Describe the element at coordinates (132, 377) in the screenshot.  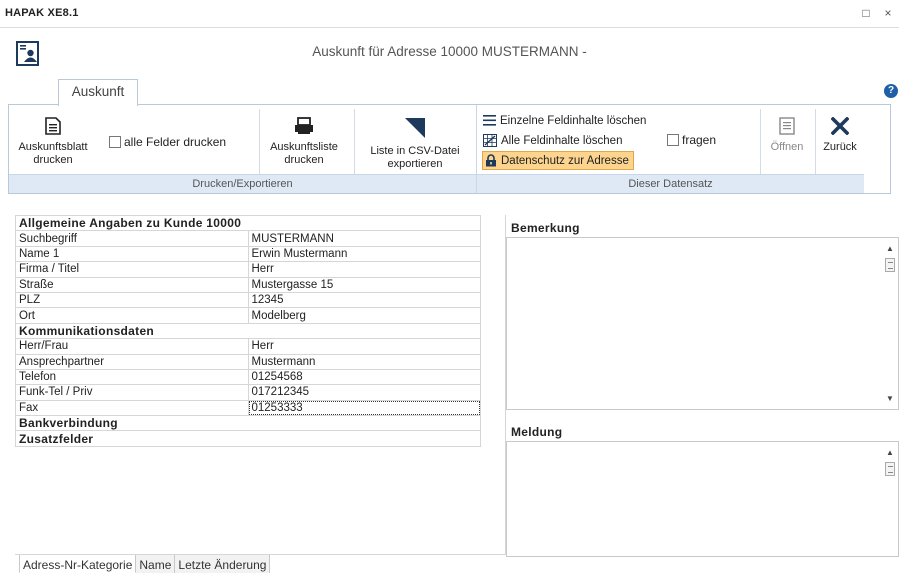
I see `field-label: Telefon` at that location.